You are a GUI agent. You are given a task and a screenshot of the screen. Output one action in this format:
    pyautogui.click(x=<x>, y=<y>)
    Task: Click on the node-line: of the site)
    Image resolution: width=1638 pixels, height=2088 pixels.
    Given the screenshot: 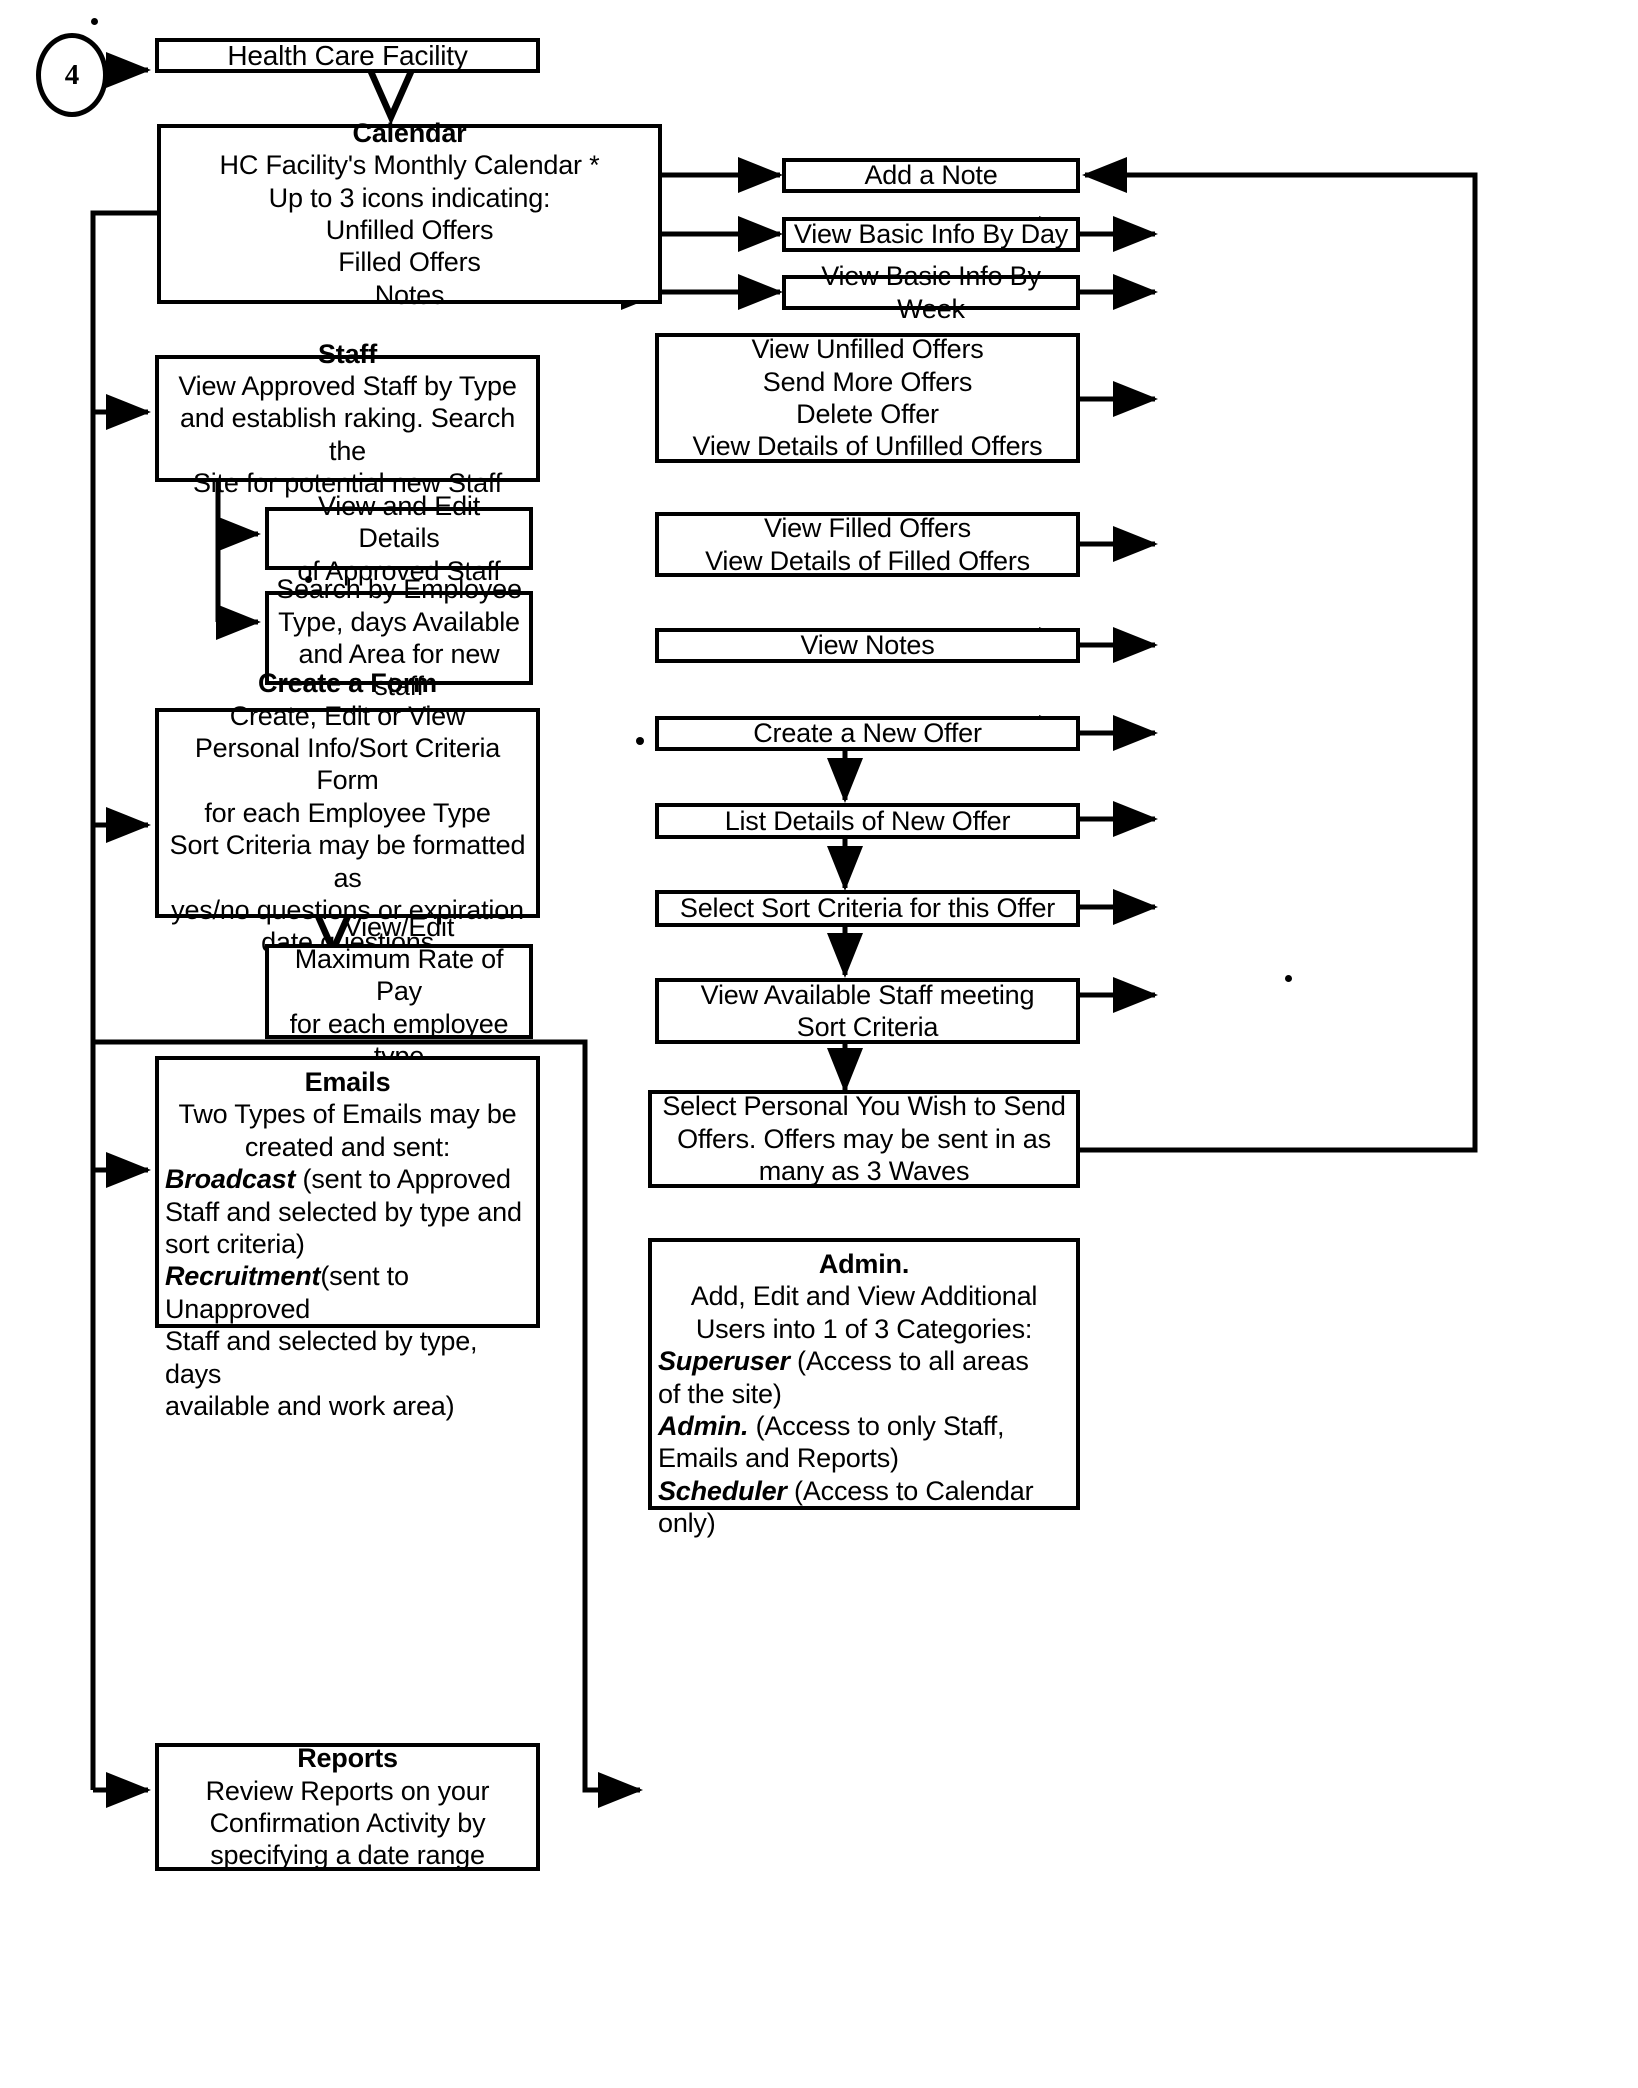 What is the action you would take?
    pyautogui.click(x=720, y=1393)
    